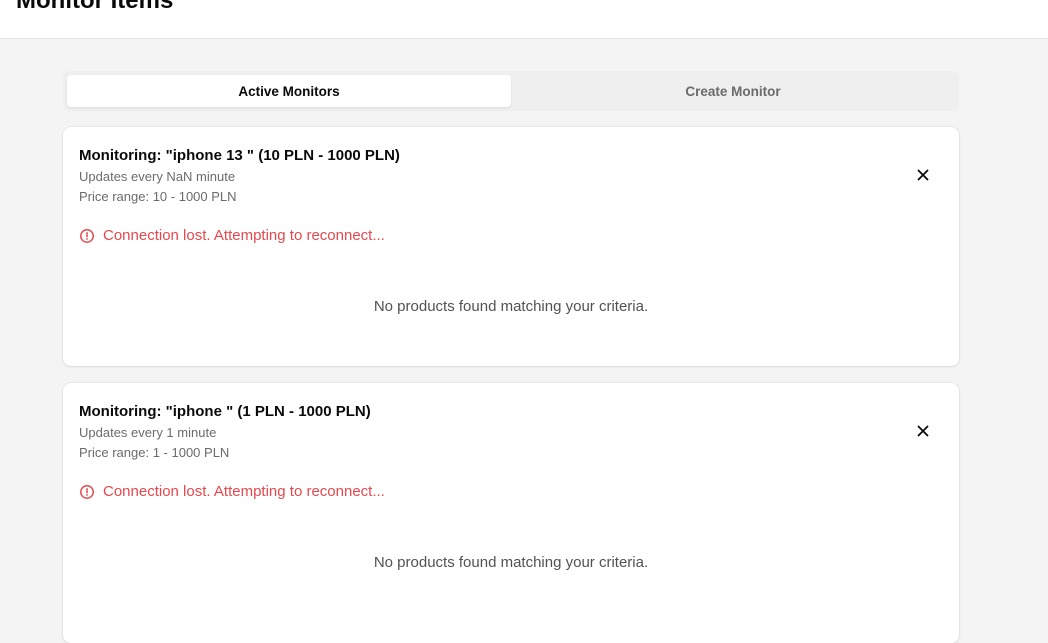 The image size is (1048, 643). I want to click on page-title: Monitor Items, so click(95, 7).